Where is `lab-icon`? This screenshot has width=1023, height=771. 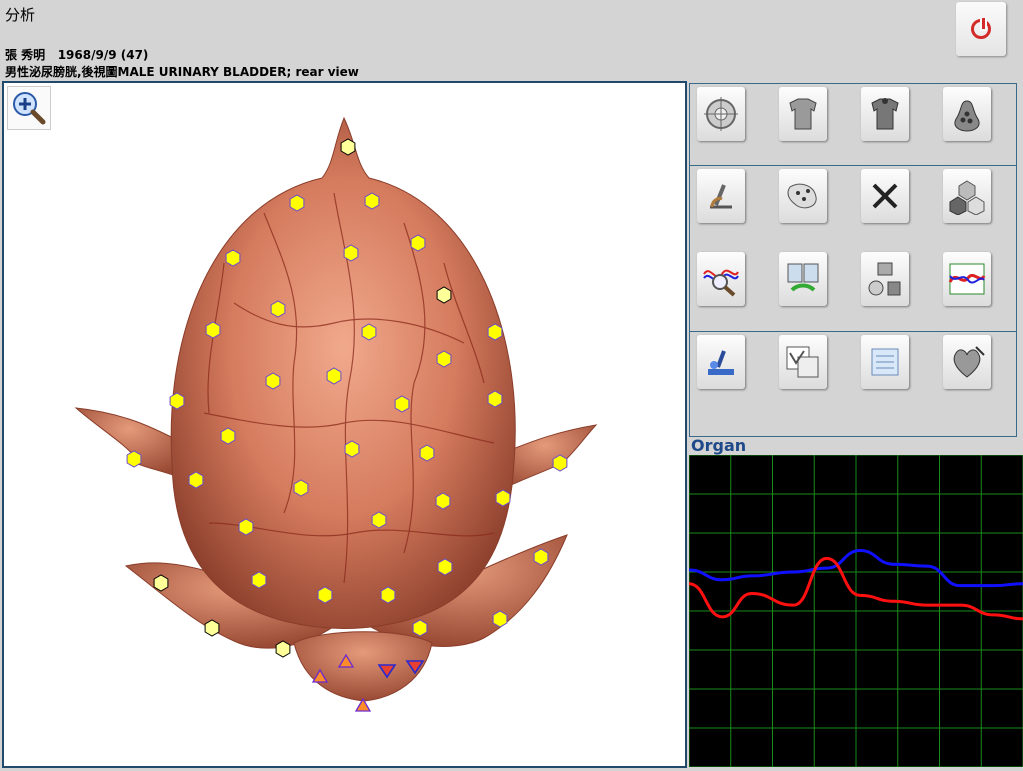
lab-icon is located at coordinates (721, 362).